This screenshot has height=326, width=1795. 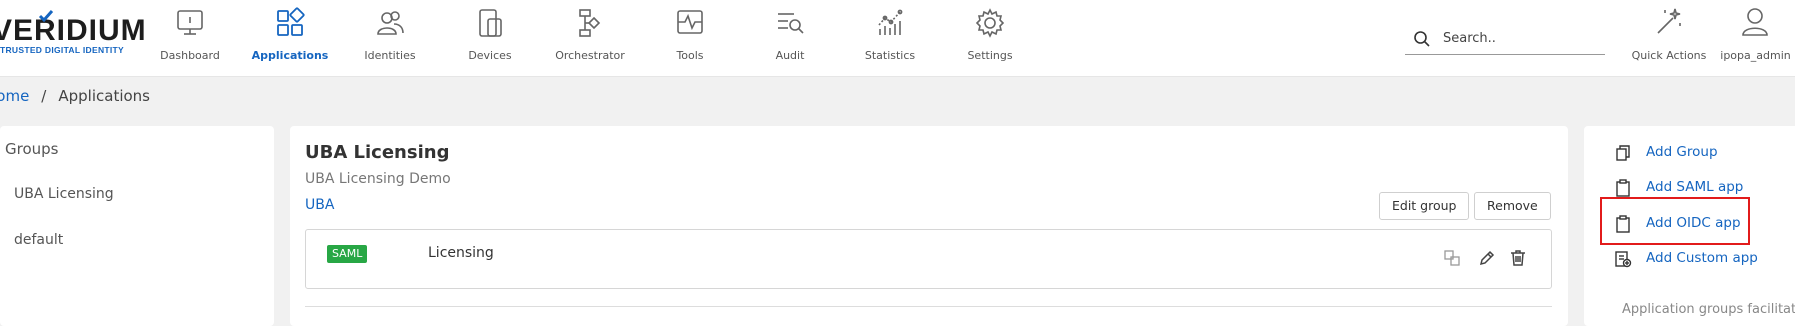 What do you see at coordinates (190, 38) in the screenshot?
I see `nav-dashboard: Dashboard` at bounding box center [190, 38].